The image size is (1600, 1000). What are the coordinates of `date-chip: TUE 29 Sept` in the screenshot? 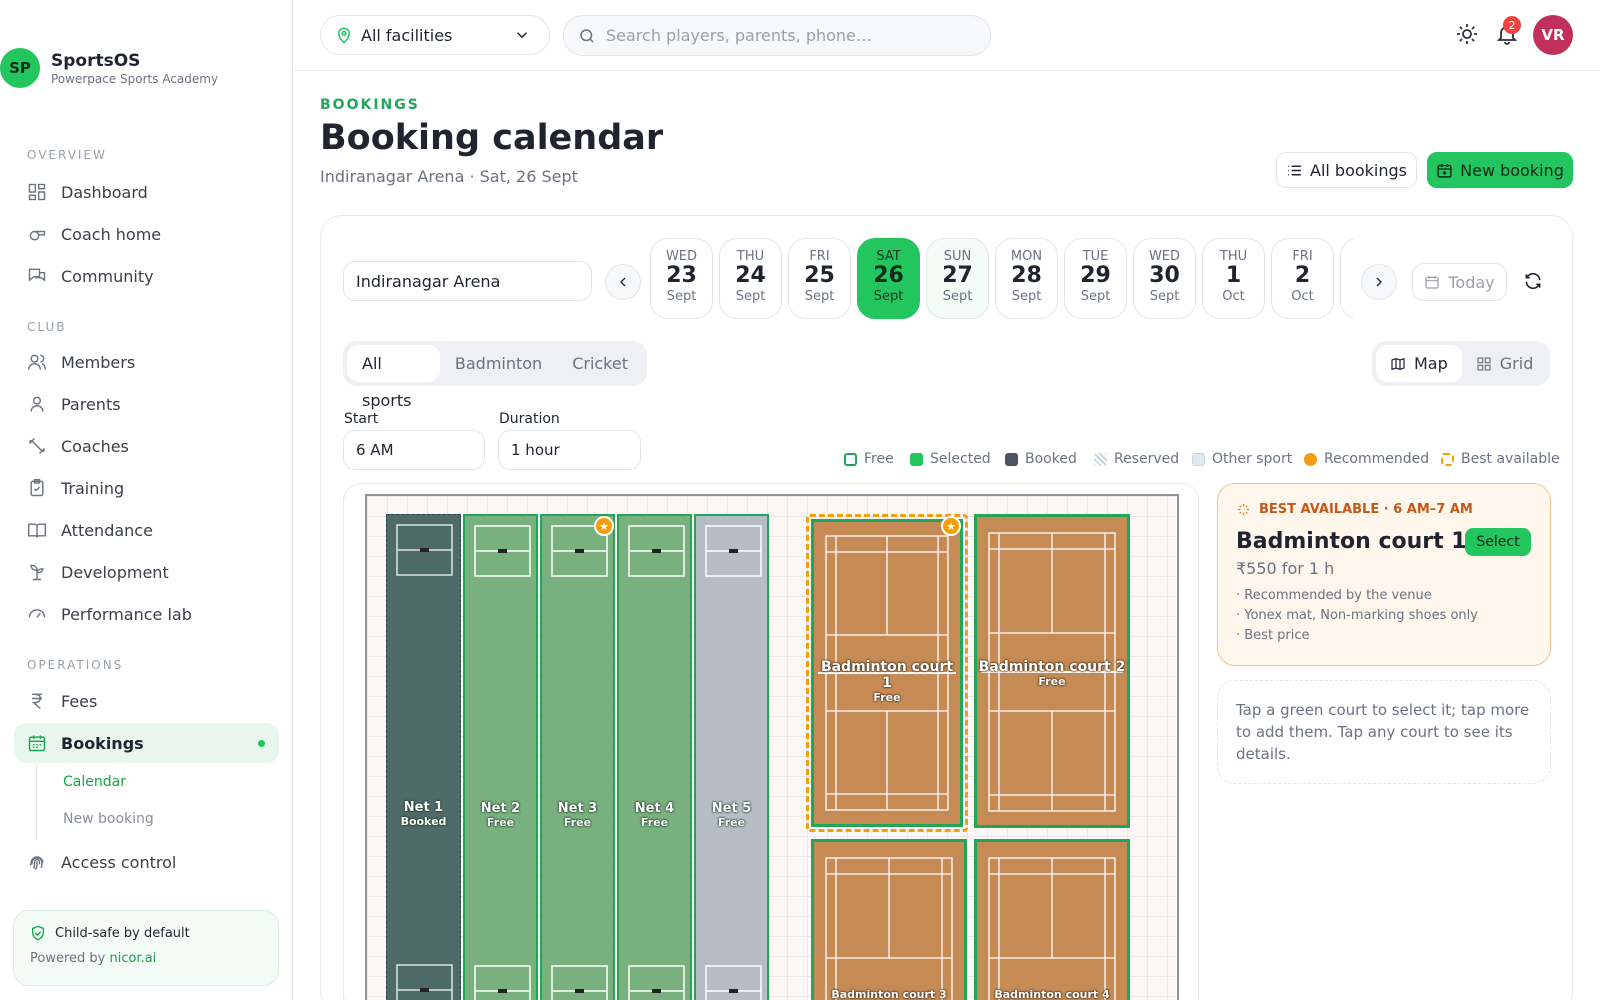 It's located at (1095, 278).